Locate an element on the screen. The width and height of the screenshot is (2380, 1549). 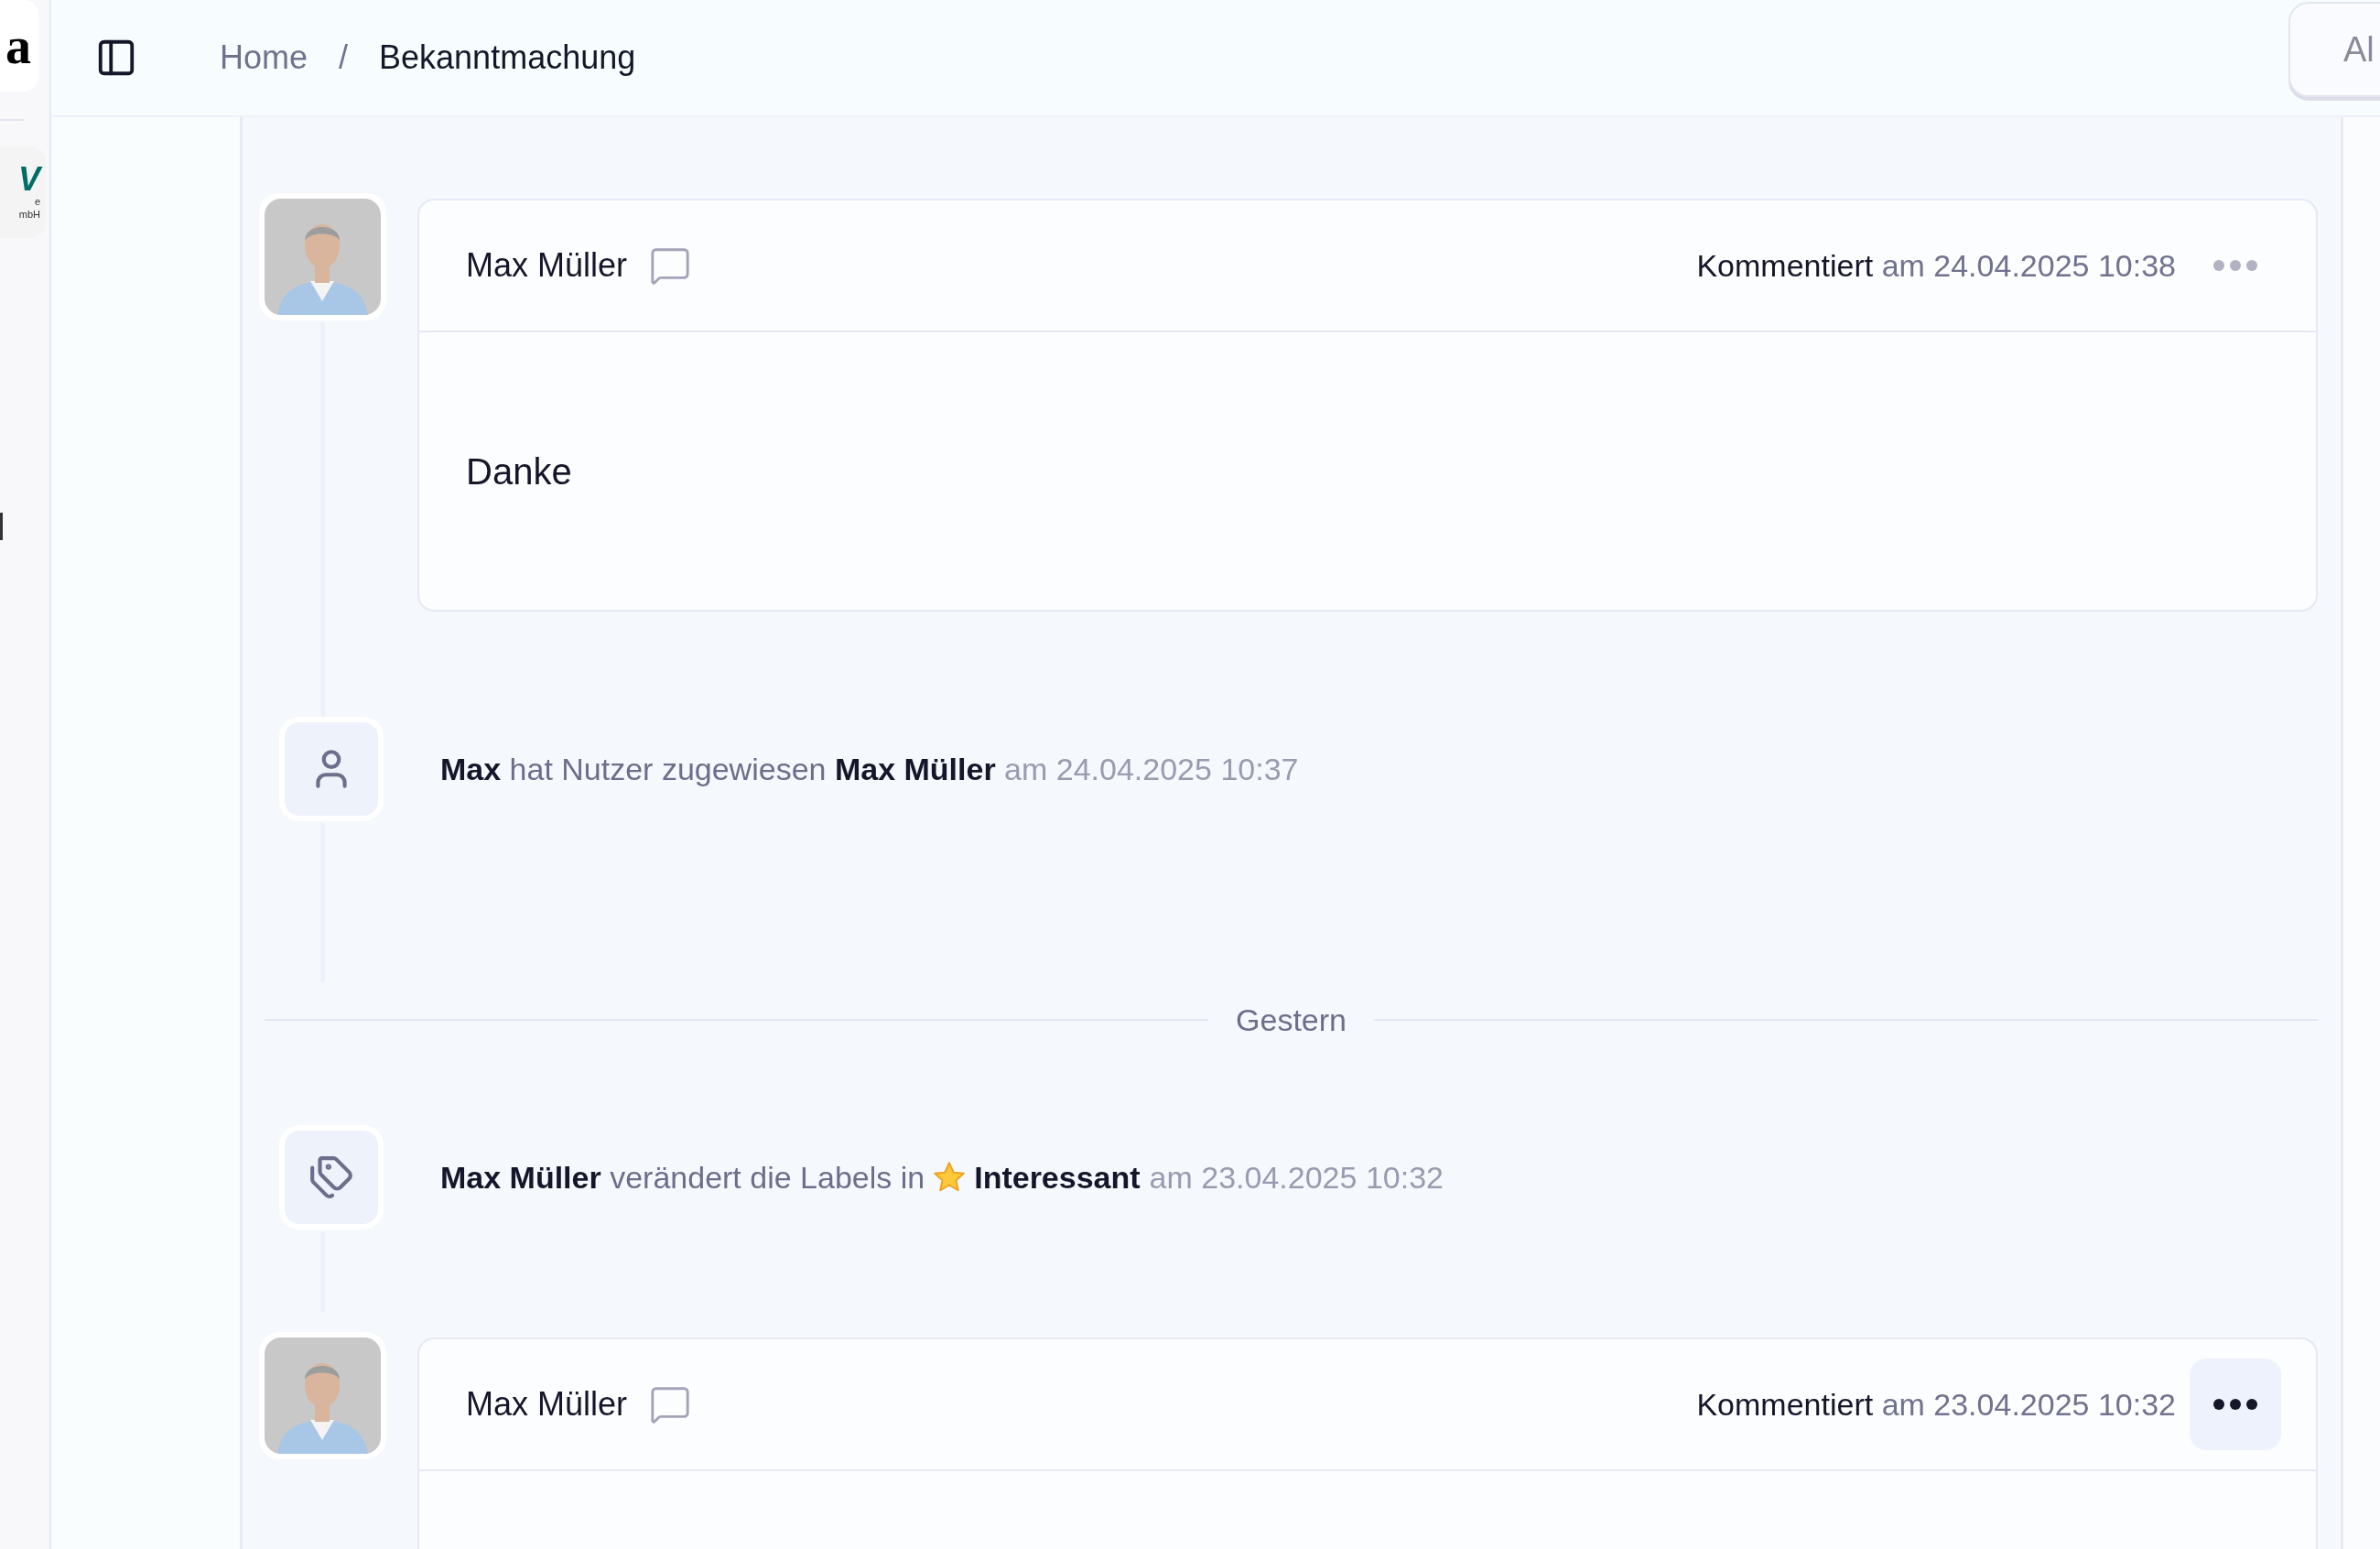
date-divider-label: Gestern is located at coordinates (1291, 1020).